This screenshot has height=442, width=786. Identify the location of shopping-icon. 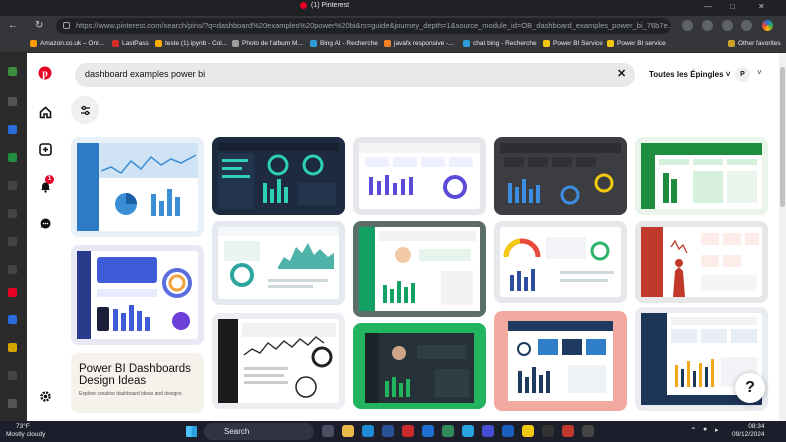
(12, 269).